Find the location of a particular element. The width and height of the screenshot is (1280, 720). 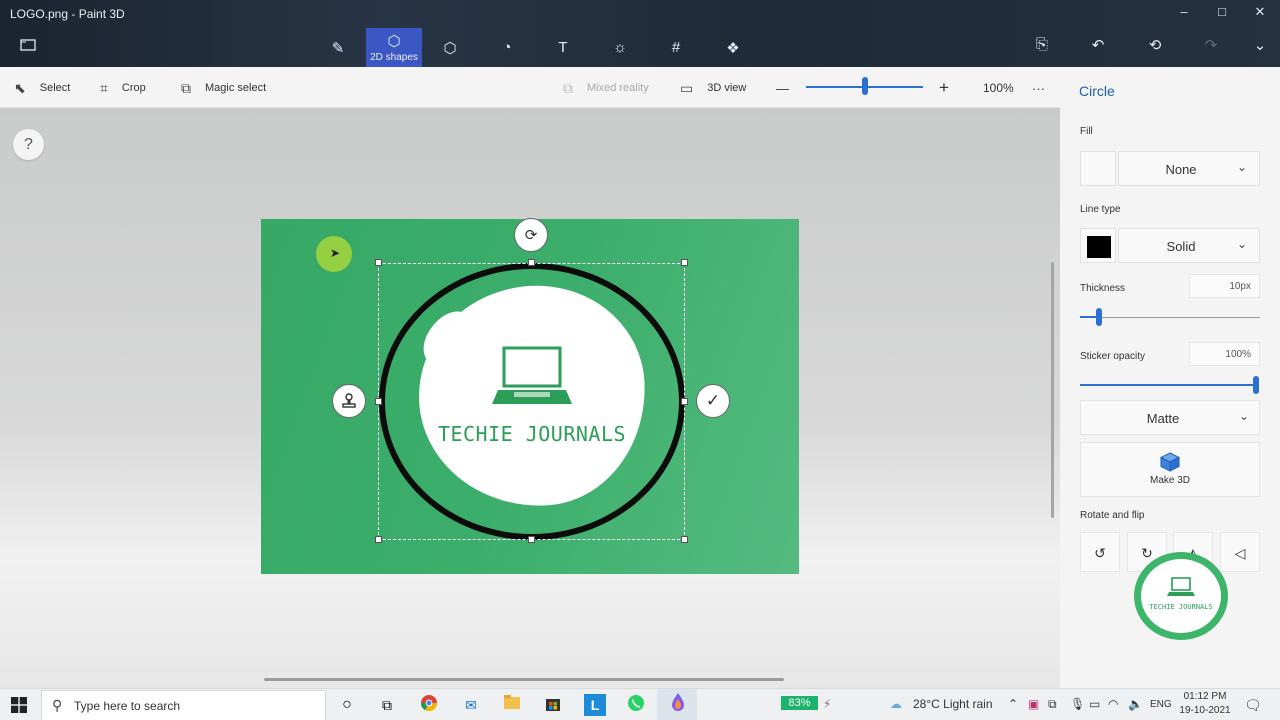

rotate-left-icon: ↺ is located at coordinates (1100, 552).